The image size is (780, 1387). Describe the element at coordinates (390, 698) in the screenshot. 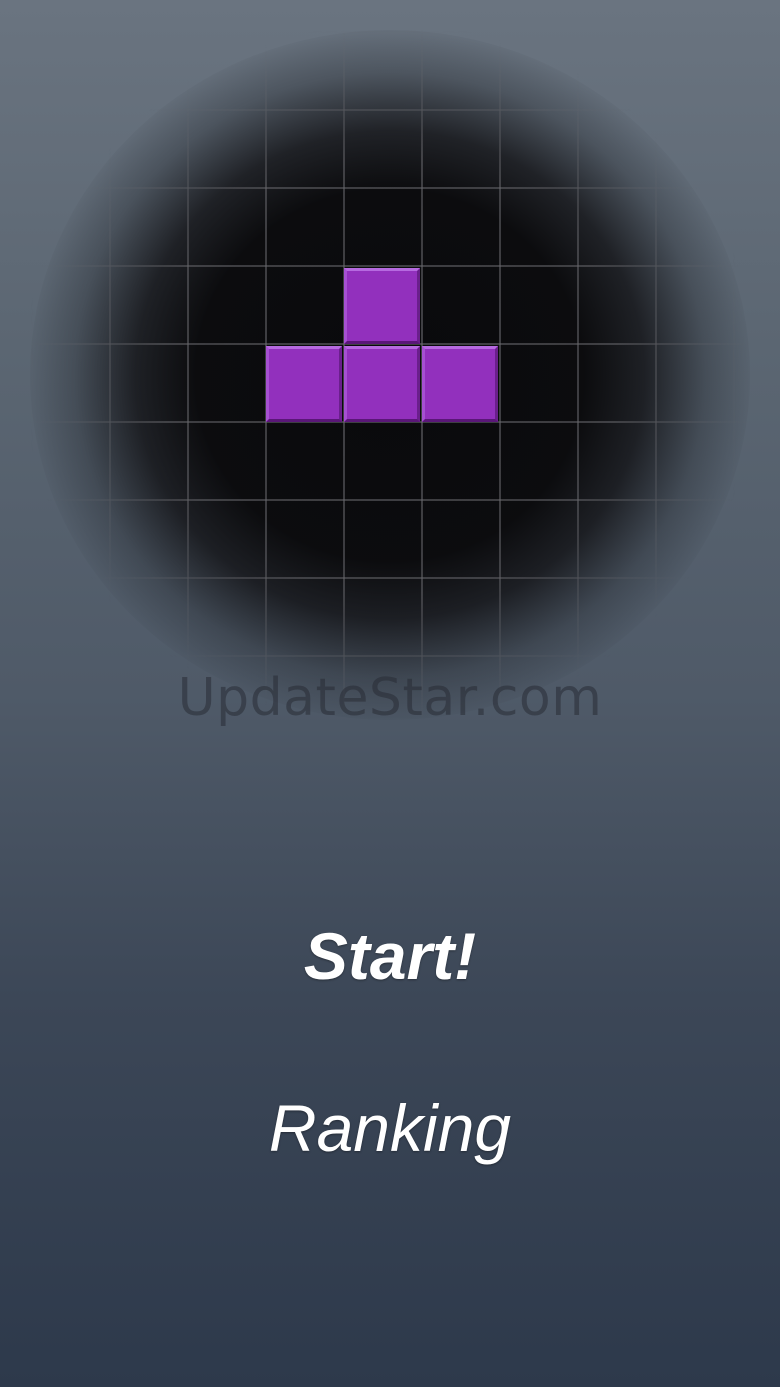

I see `watermark-text: UpdateStar.com` at that location.